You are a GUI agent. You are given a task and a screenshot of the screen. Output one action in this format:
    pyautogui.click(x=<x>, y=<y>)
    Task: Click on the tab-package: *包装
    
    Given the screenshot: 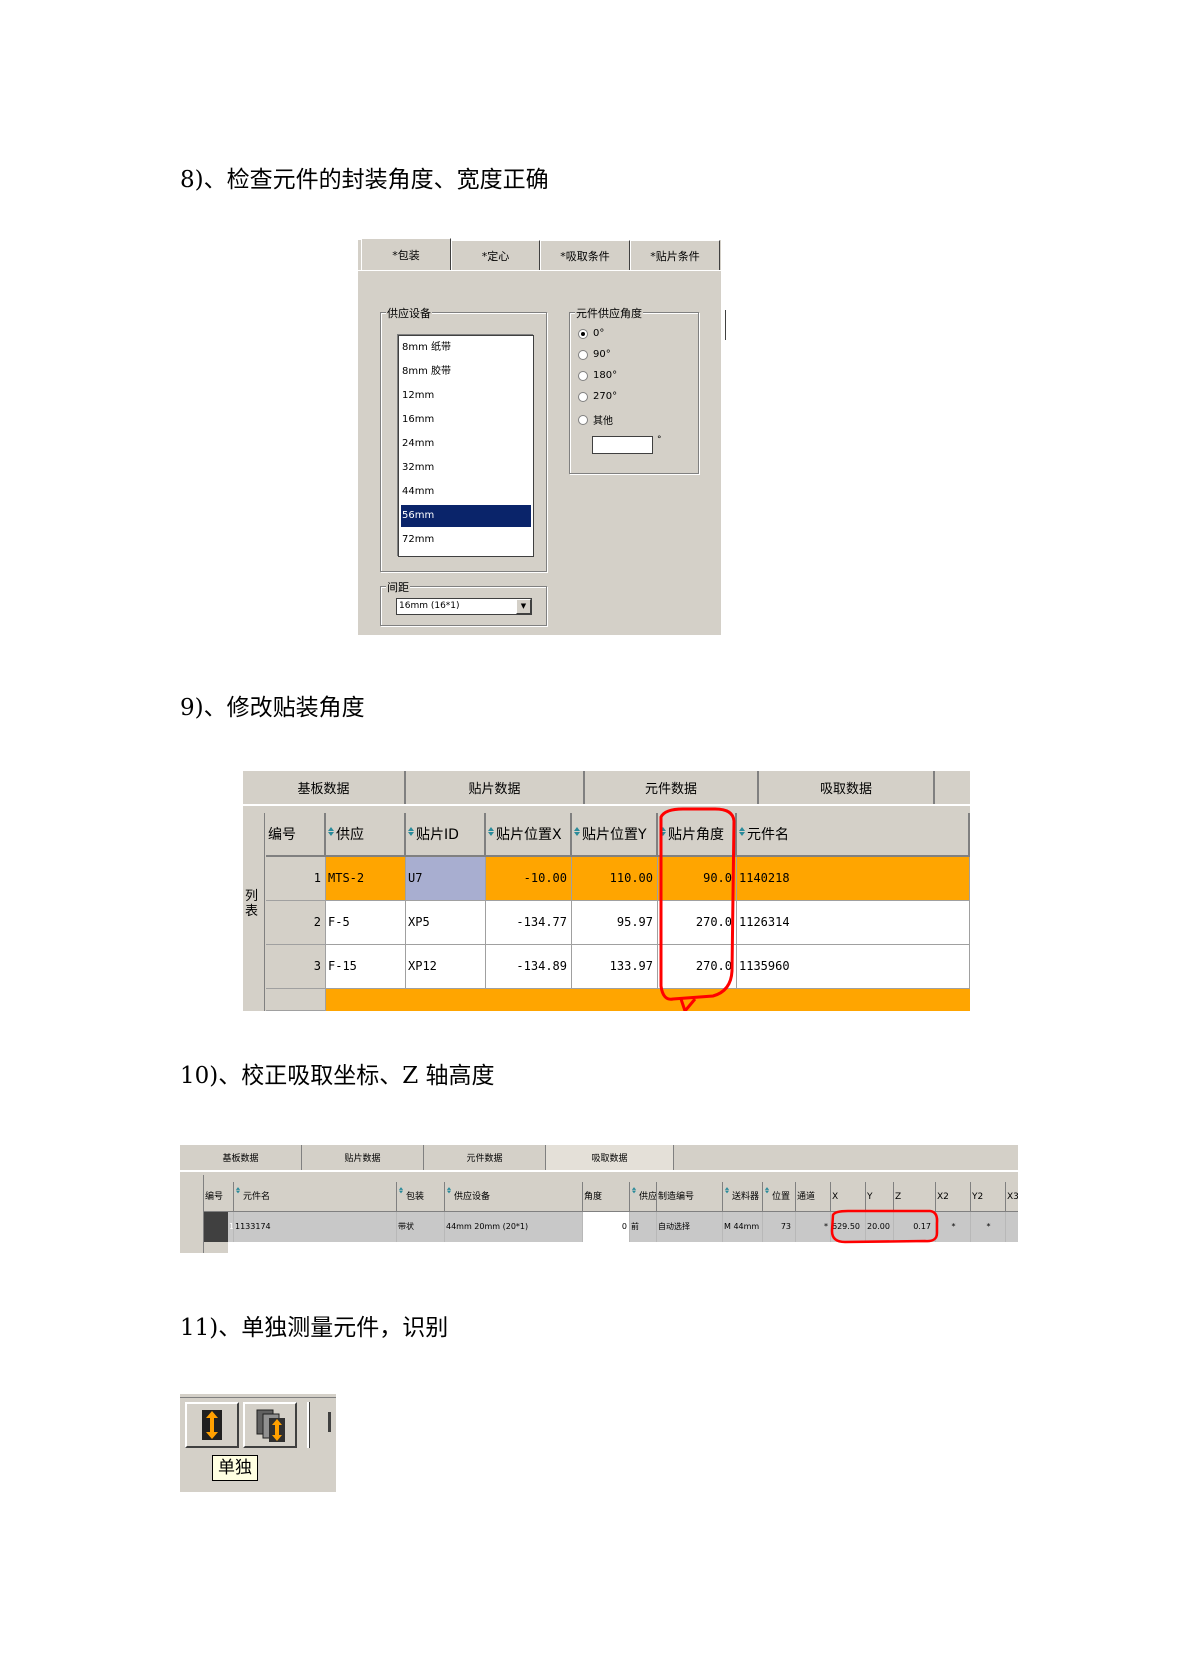 What is the action you would take?
    pyautogui.click(x=406, y=254)
    